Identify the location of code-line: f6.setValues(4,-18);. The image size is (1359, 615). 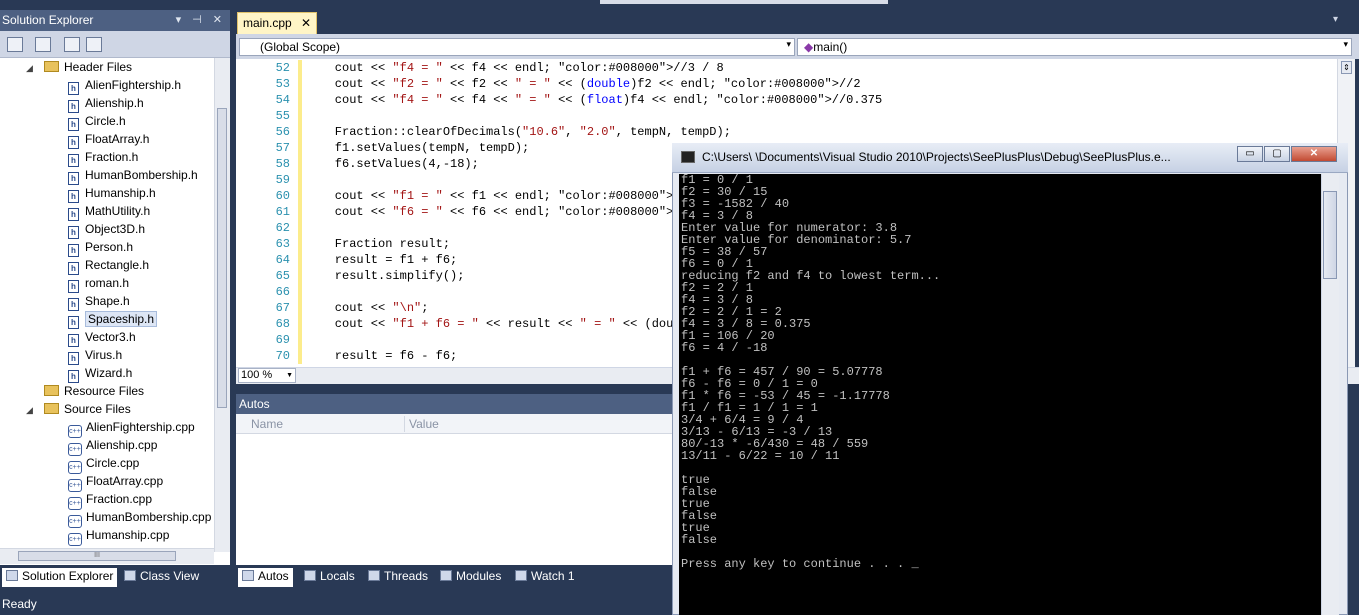
(392, 164).